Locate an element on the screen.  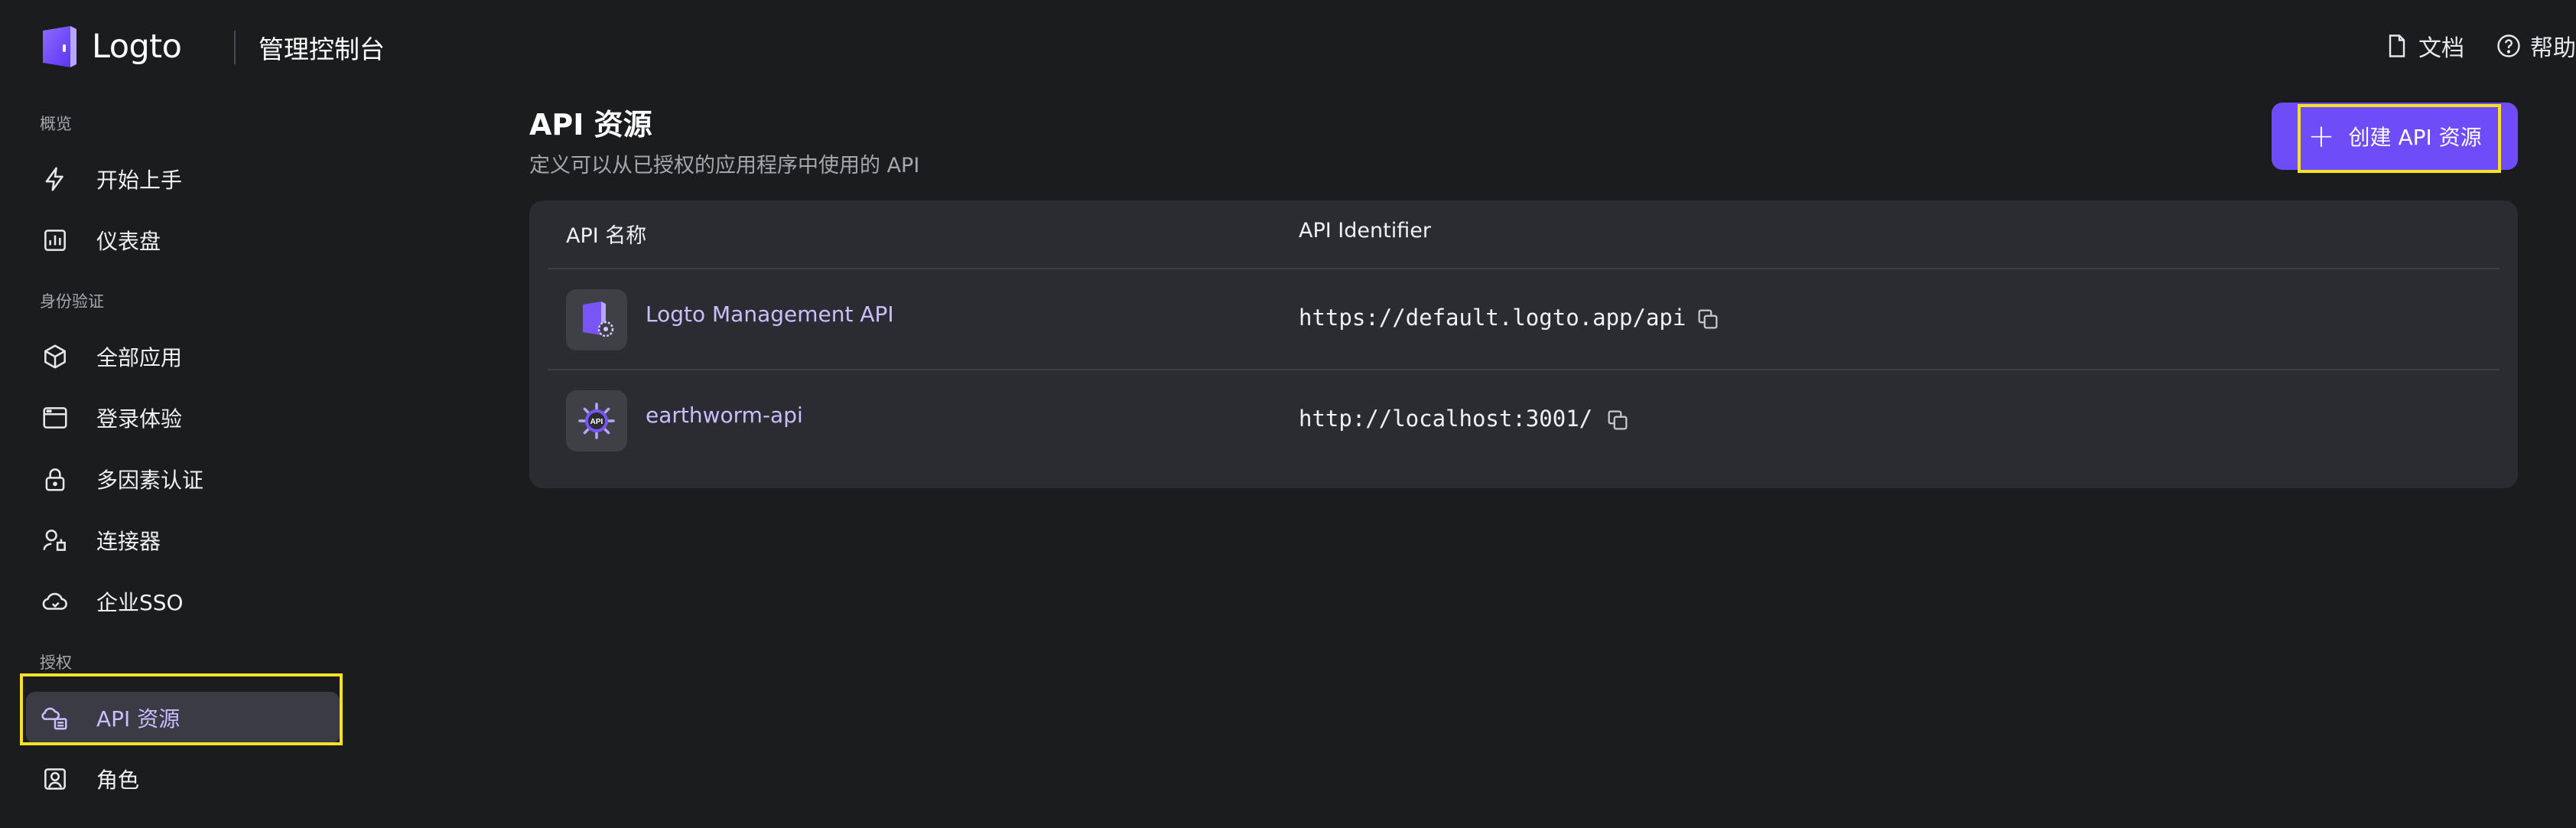
sidebar-item-get-started: 开始上手 is located at coordinates (183, 179).